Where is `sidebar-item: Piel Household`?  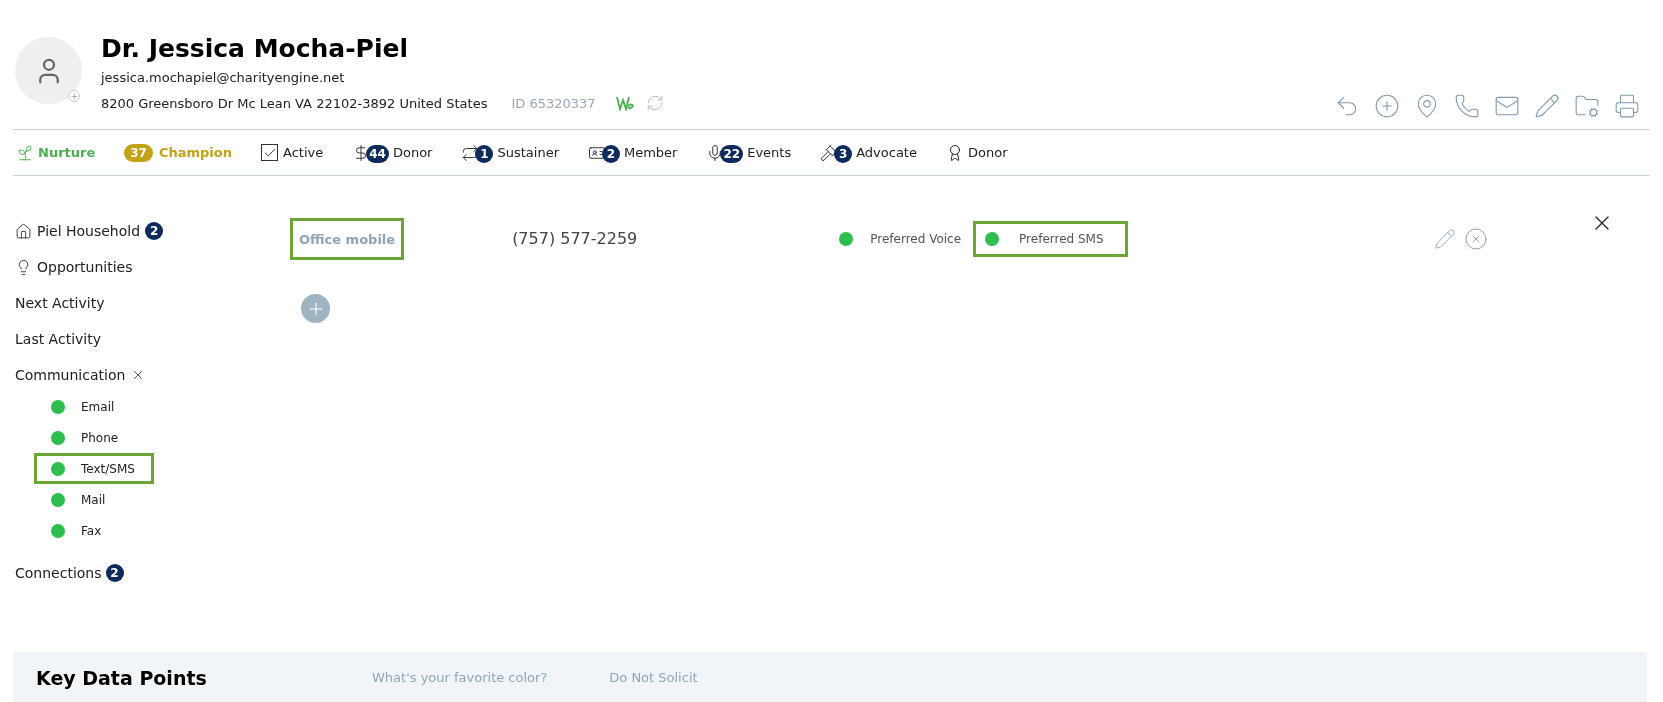
sidebar-item: Piel Household is located at coordinates (89, 231).